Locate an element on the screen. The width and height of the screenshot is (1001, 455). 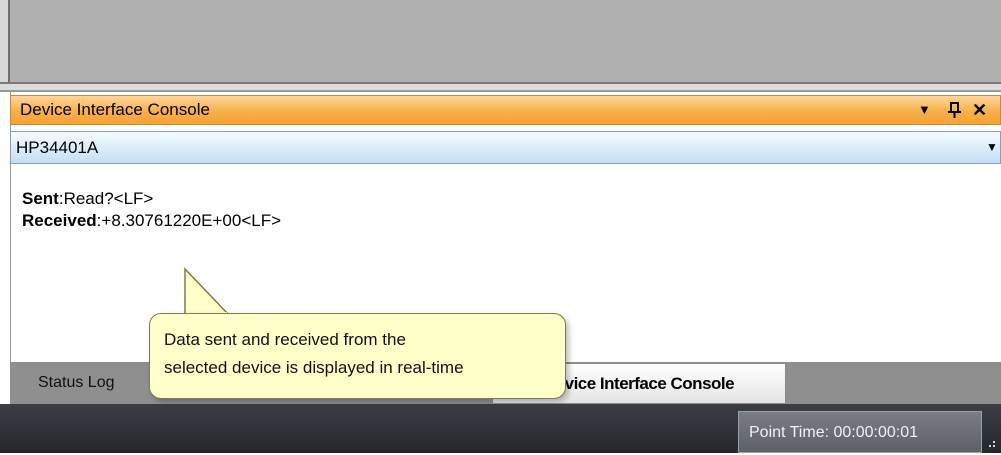
pin-icon is located at coordinates (955, 110).